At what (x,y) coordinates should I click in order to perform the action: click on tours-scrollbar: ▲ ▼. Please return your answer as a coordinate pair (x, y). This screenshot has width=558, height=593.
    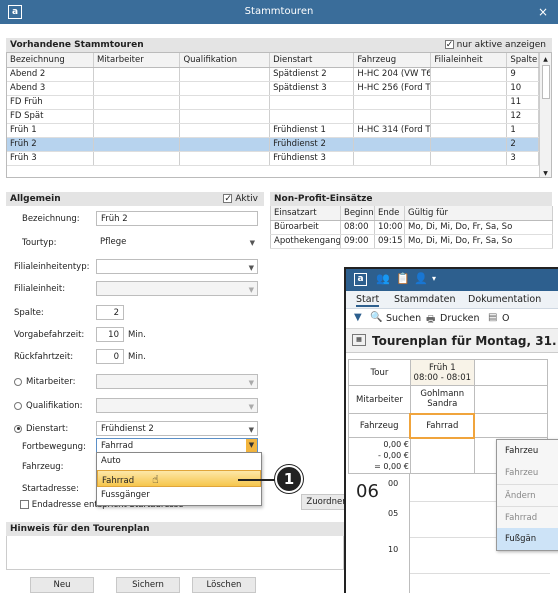
    Looking at the image, I should click on (545, 115).